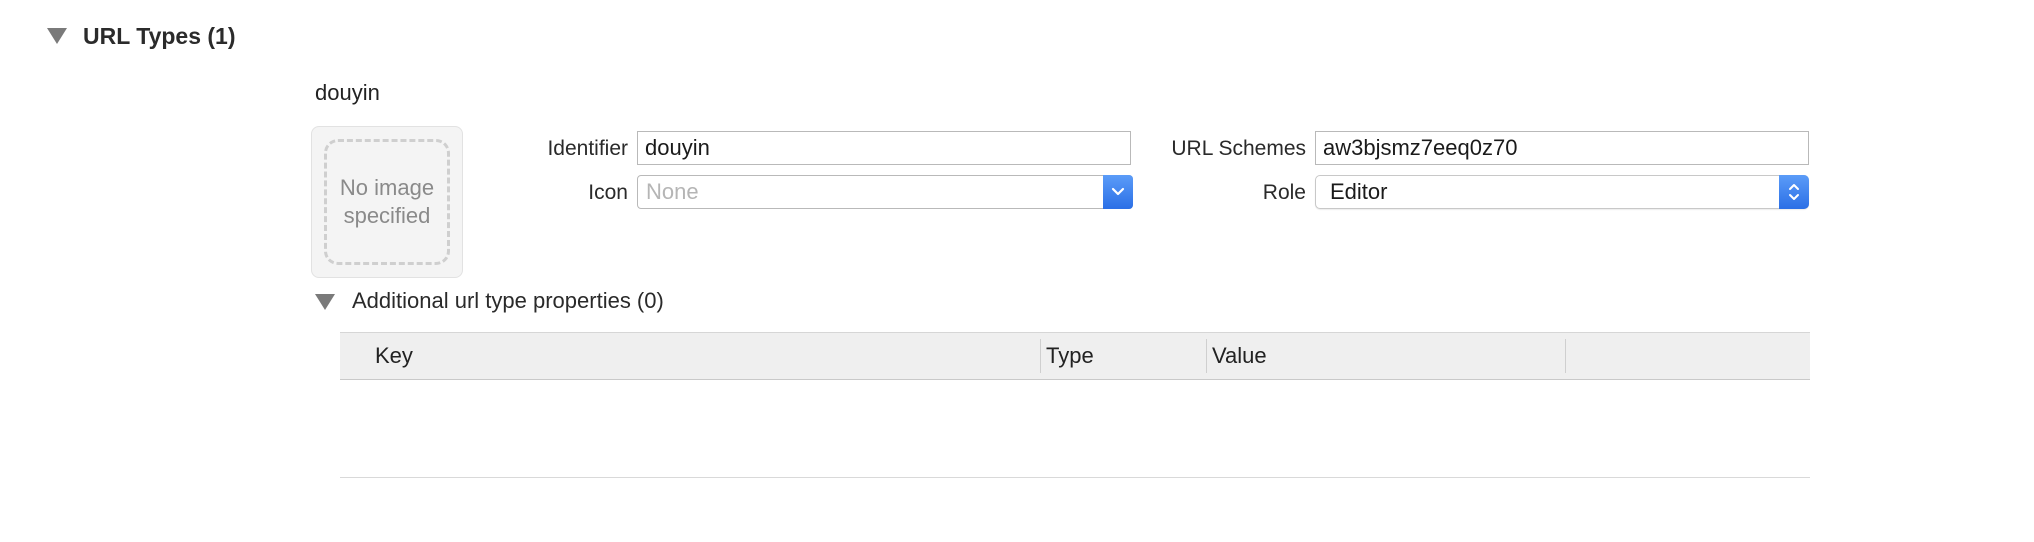 The height and width of the screenshot is (542, 2034). Describe the element at coordinates (672, 191) in the screenshot. I see `icon-combo-placeholder: None` at that location.